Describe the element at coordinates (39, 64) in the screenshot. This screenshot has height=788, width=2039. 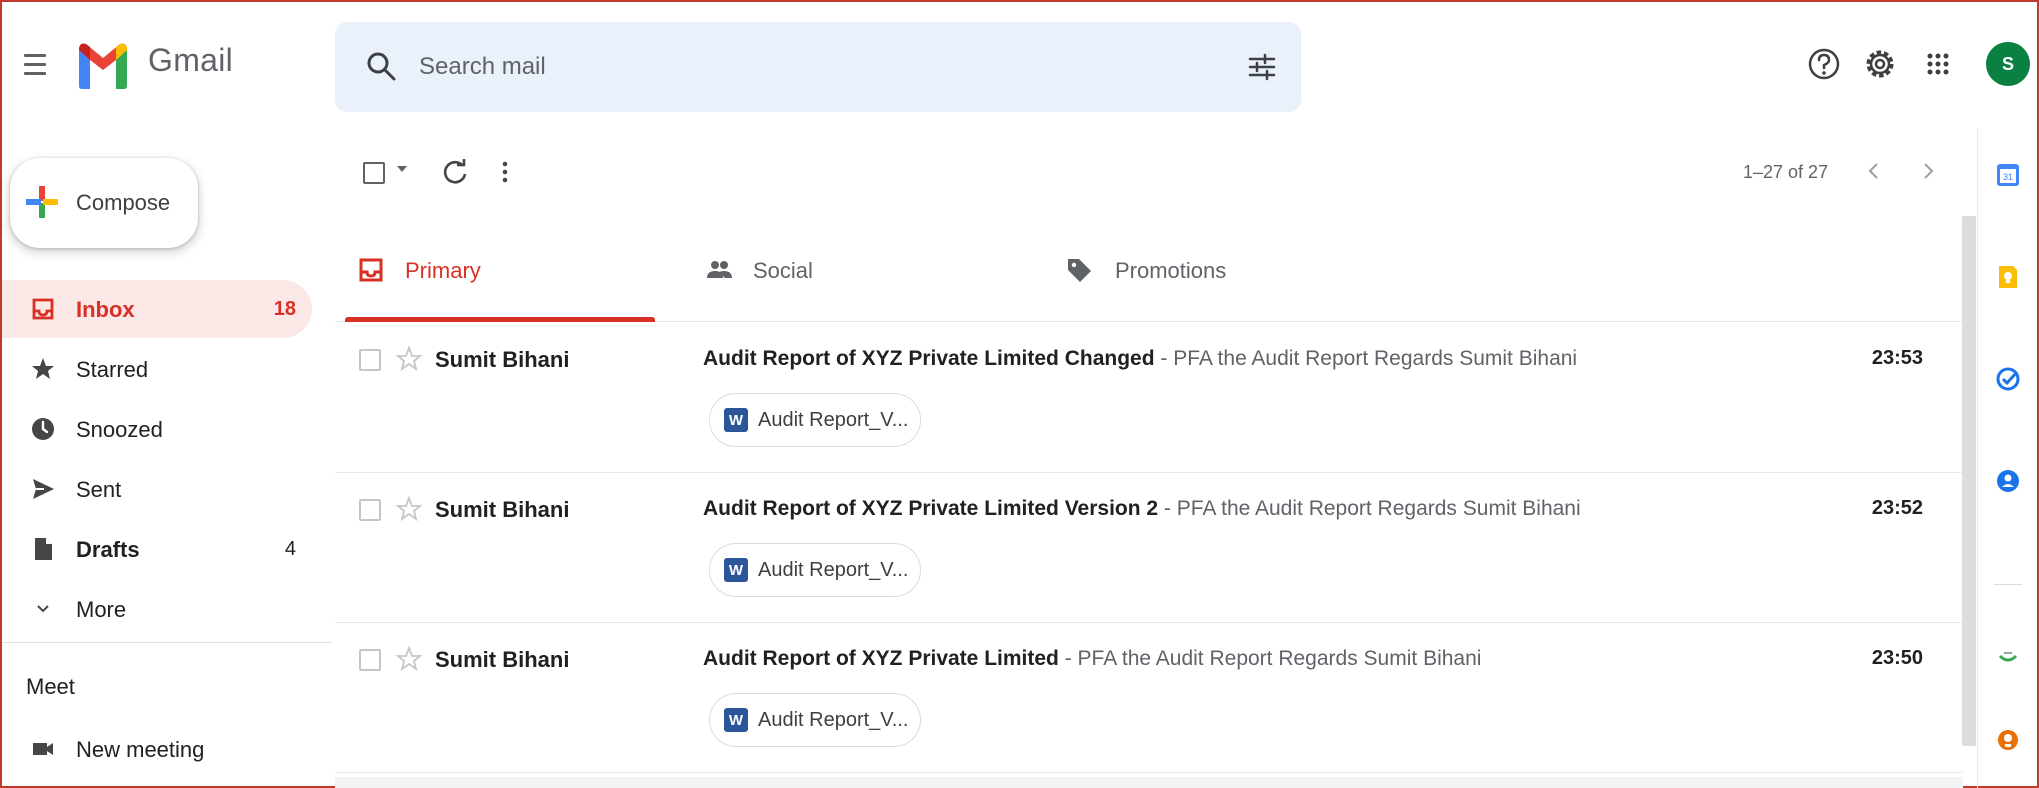
I see `main-menu-button` at that location.